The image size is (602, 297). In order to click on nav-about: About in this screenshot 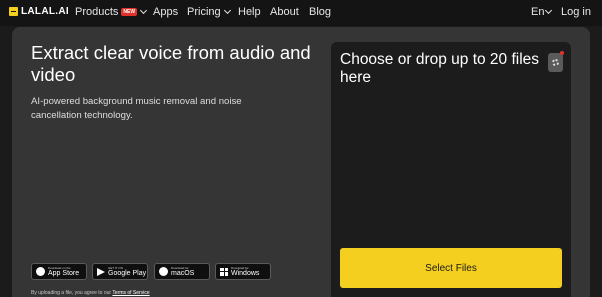, I will do `click(284, 12)`.